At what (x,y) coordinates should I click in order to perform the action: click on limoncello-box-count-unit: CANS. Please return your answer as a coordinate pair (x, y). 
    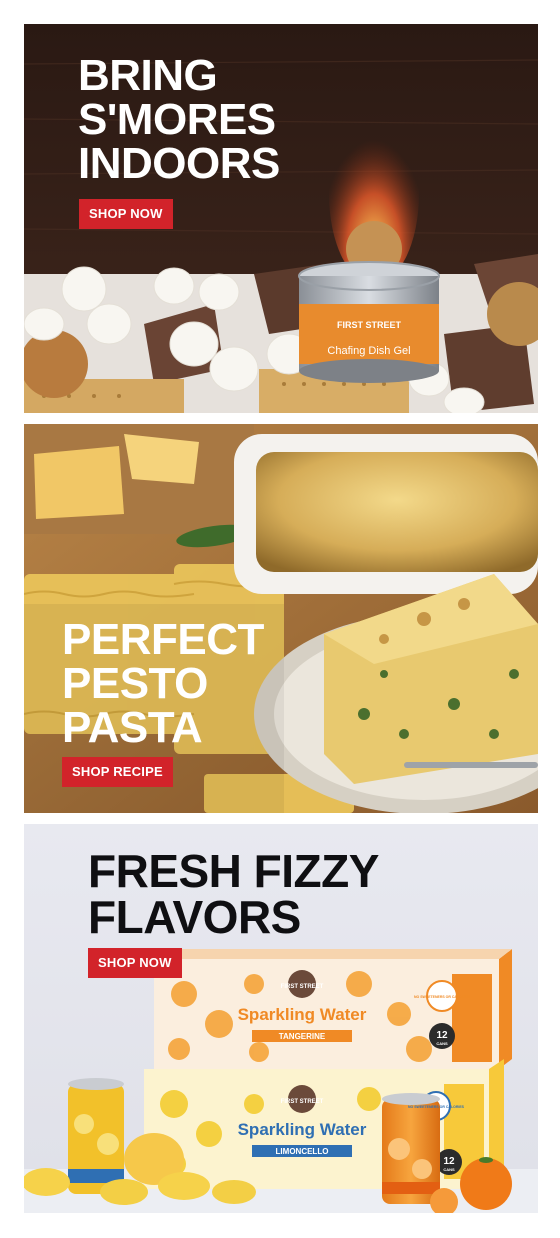
    Looking at the image, I should click on (449, 1169).